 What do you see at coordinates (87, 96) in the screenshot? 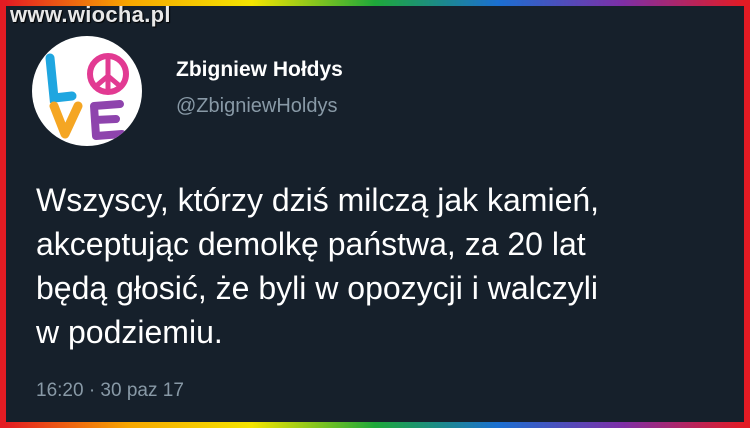
I see `love-peace-avatar-icon` at bounding box center [87, 96].